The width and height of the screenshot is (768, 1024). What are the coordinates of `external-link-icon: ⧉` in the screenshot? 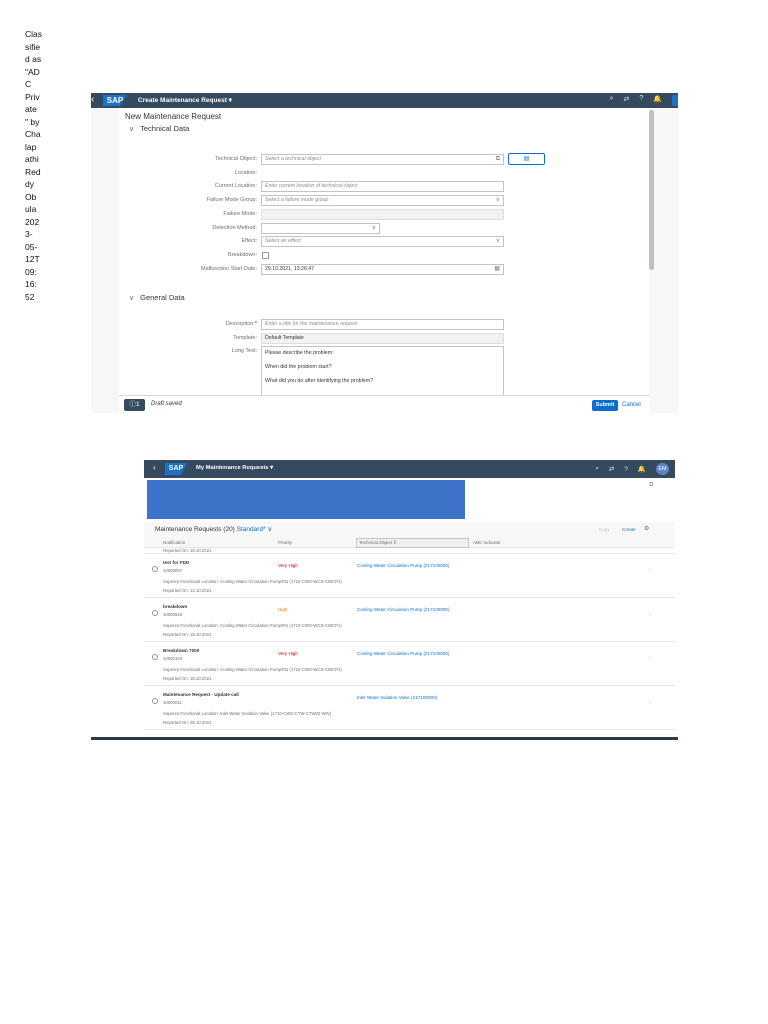 It's located at (651, 485).